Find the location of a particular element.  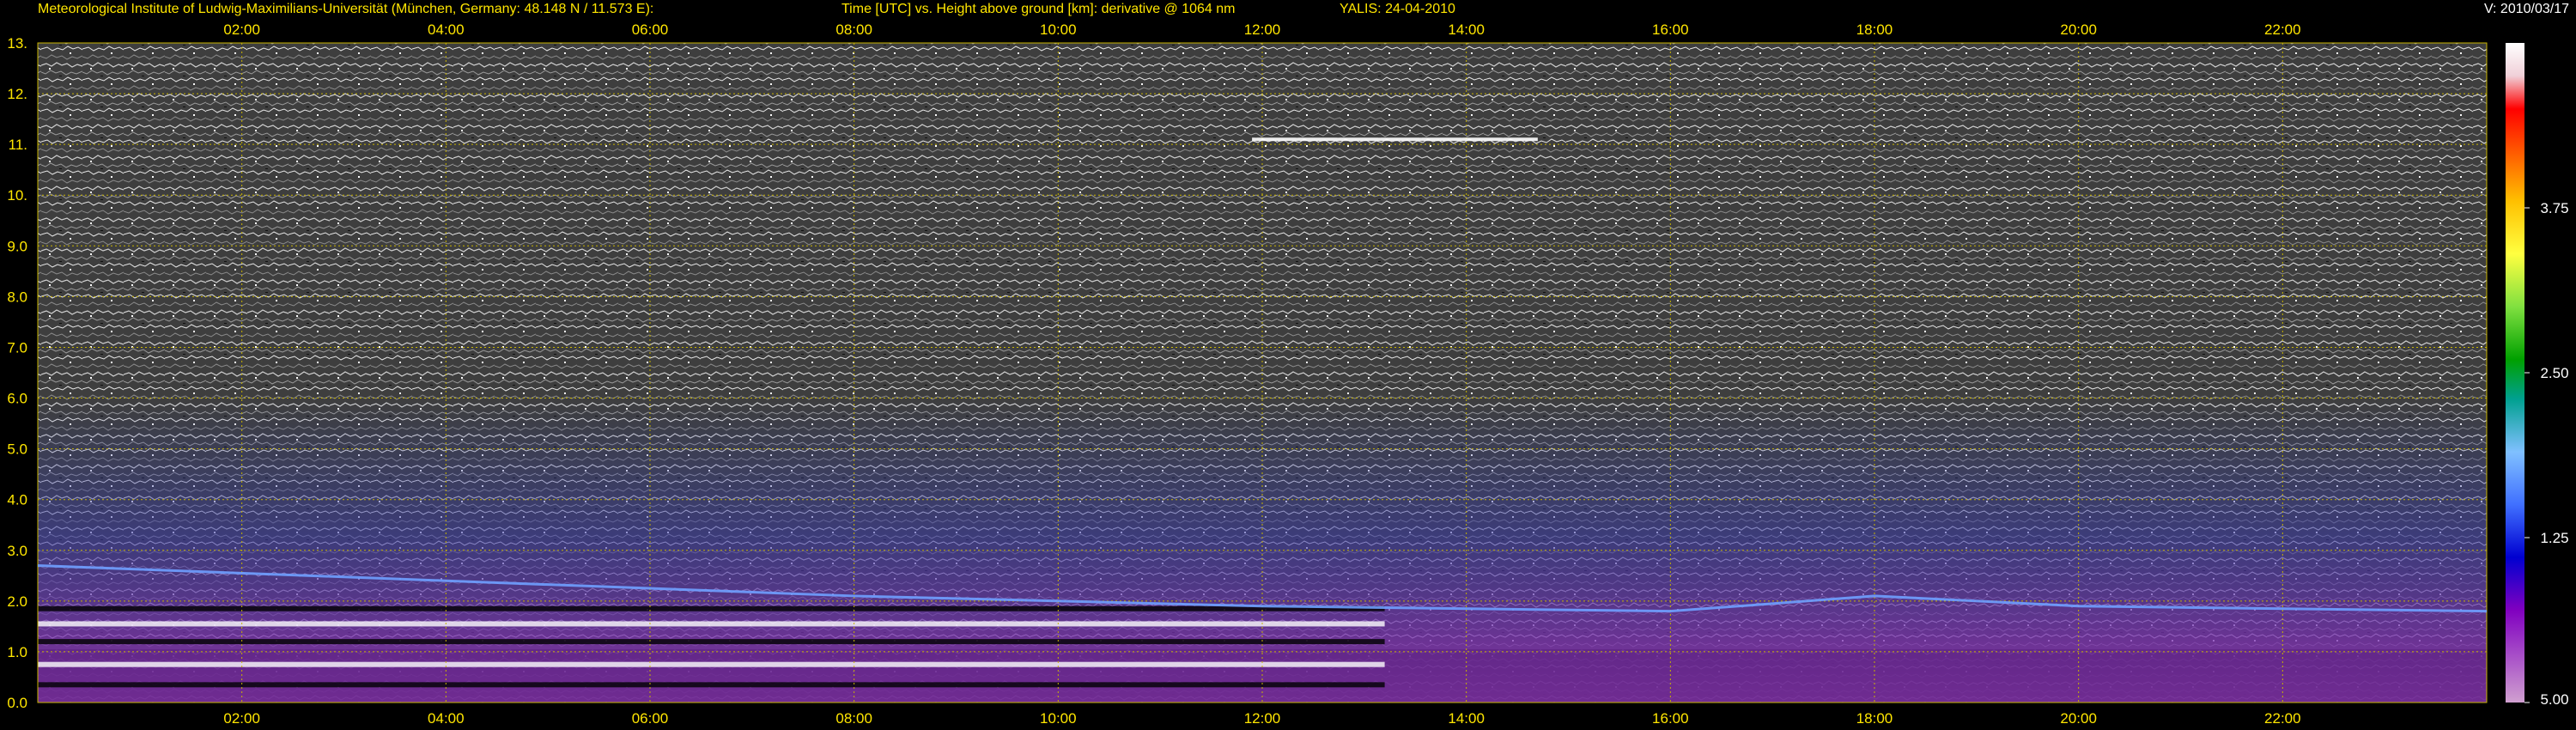

x-tick-label-bottom: 02:00 is located at coordinates (241, 718).